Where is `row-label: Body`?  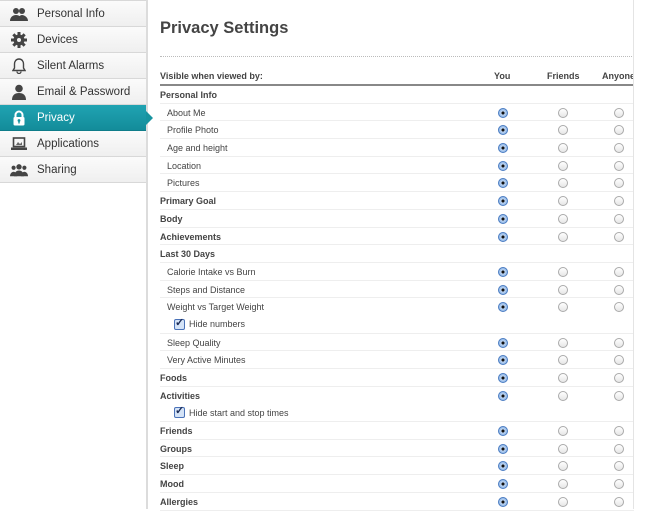
row-label: Body is located at coordinates (171, 218).